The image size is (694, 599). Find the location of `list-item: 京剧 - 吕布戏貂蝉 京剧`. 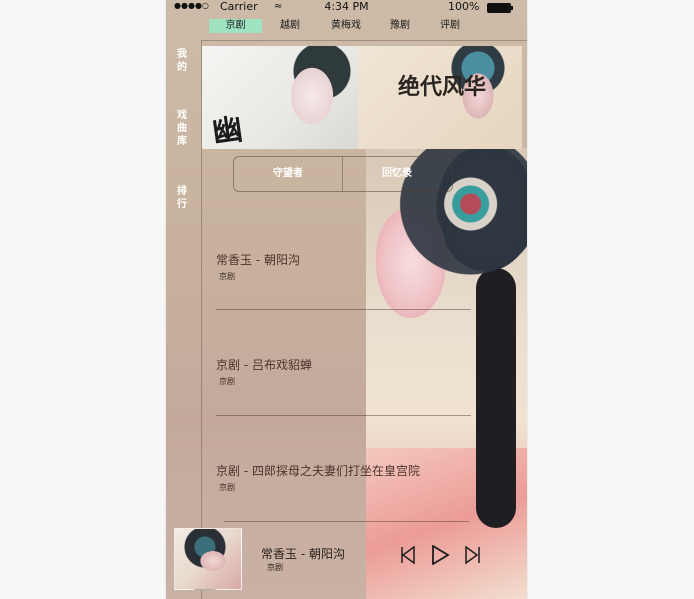

list-item: 京剧 - 吕布戏貂蝉 京剧 is located at coordinates (343, 371).